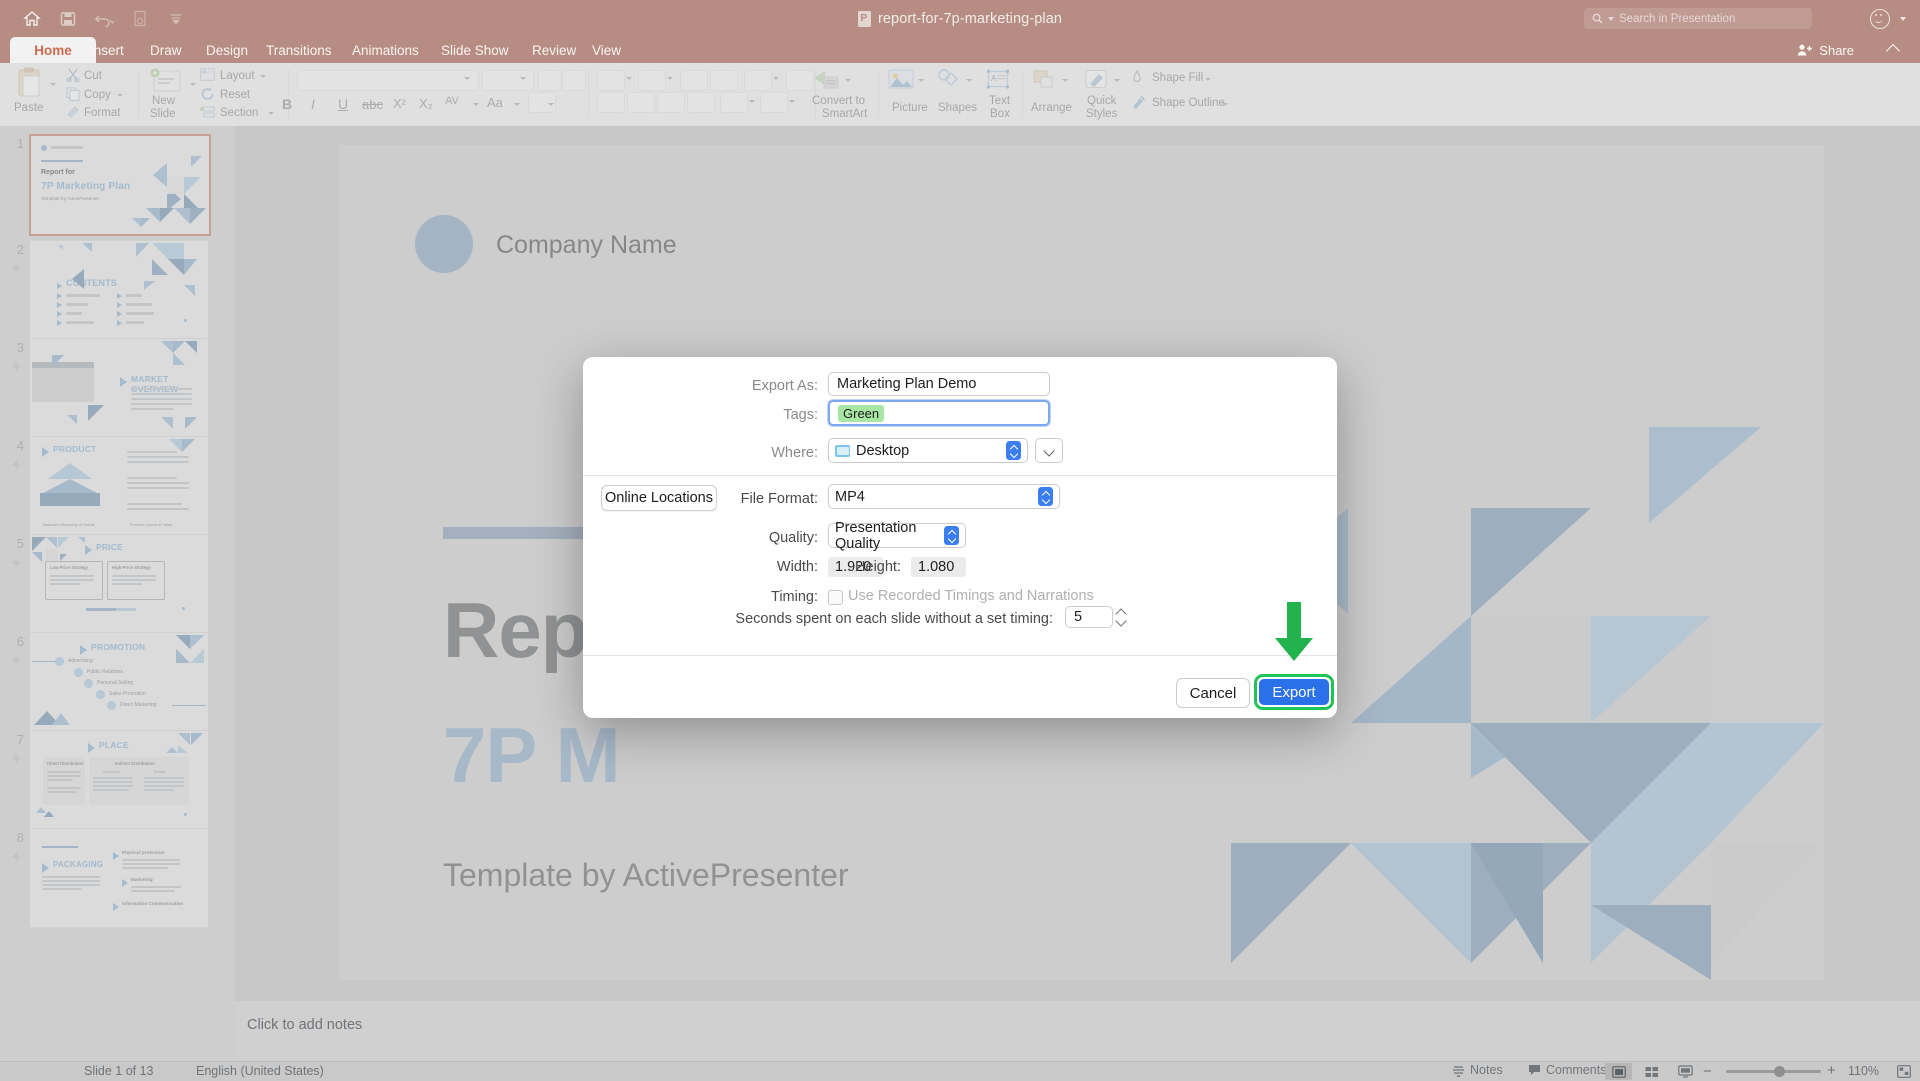 Image resolution: width=1920 pixels, height=1081 pixels. What do you see at coordinates (1188, 103) in the screenshot?
I see `shape-outline-label: Shape Outline` at bounding box center [1188, 103].